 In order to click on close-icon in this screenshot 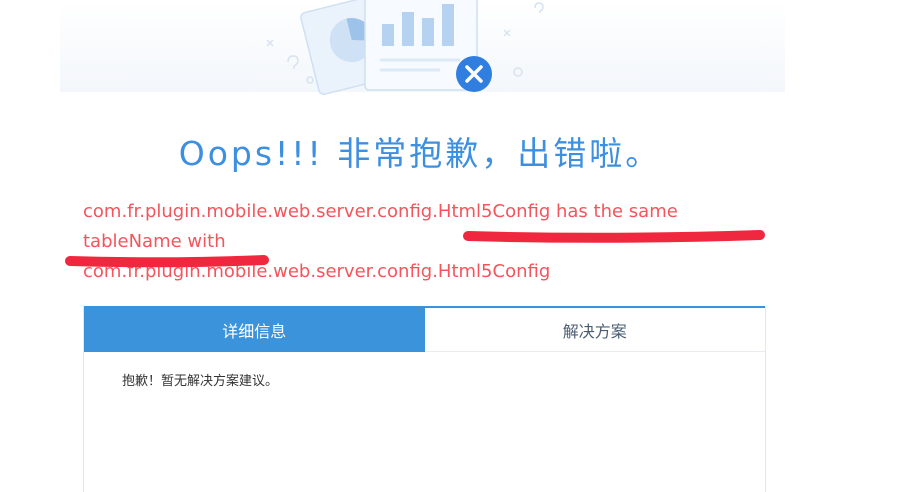, I will do `click(474, 74)`.